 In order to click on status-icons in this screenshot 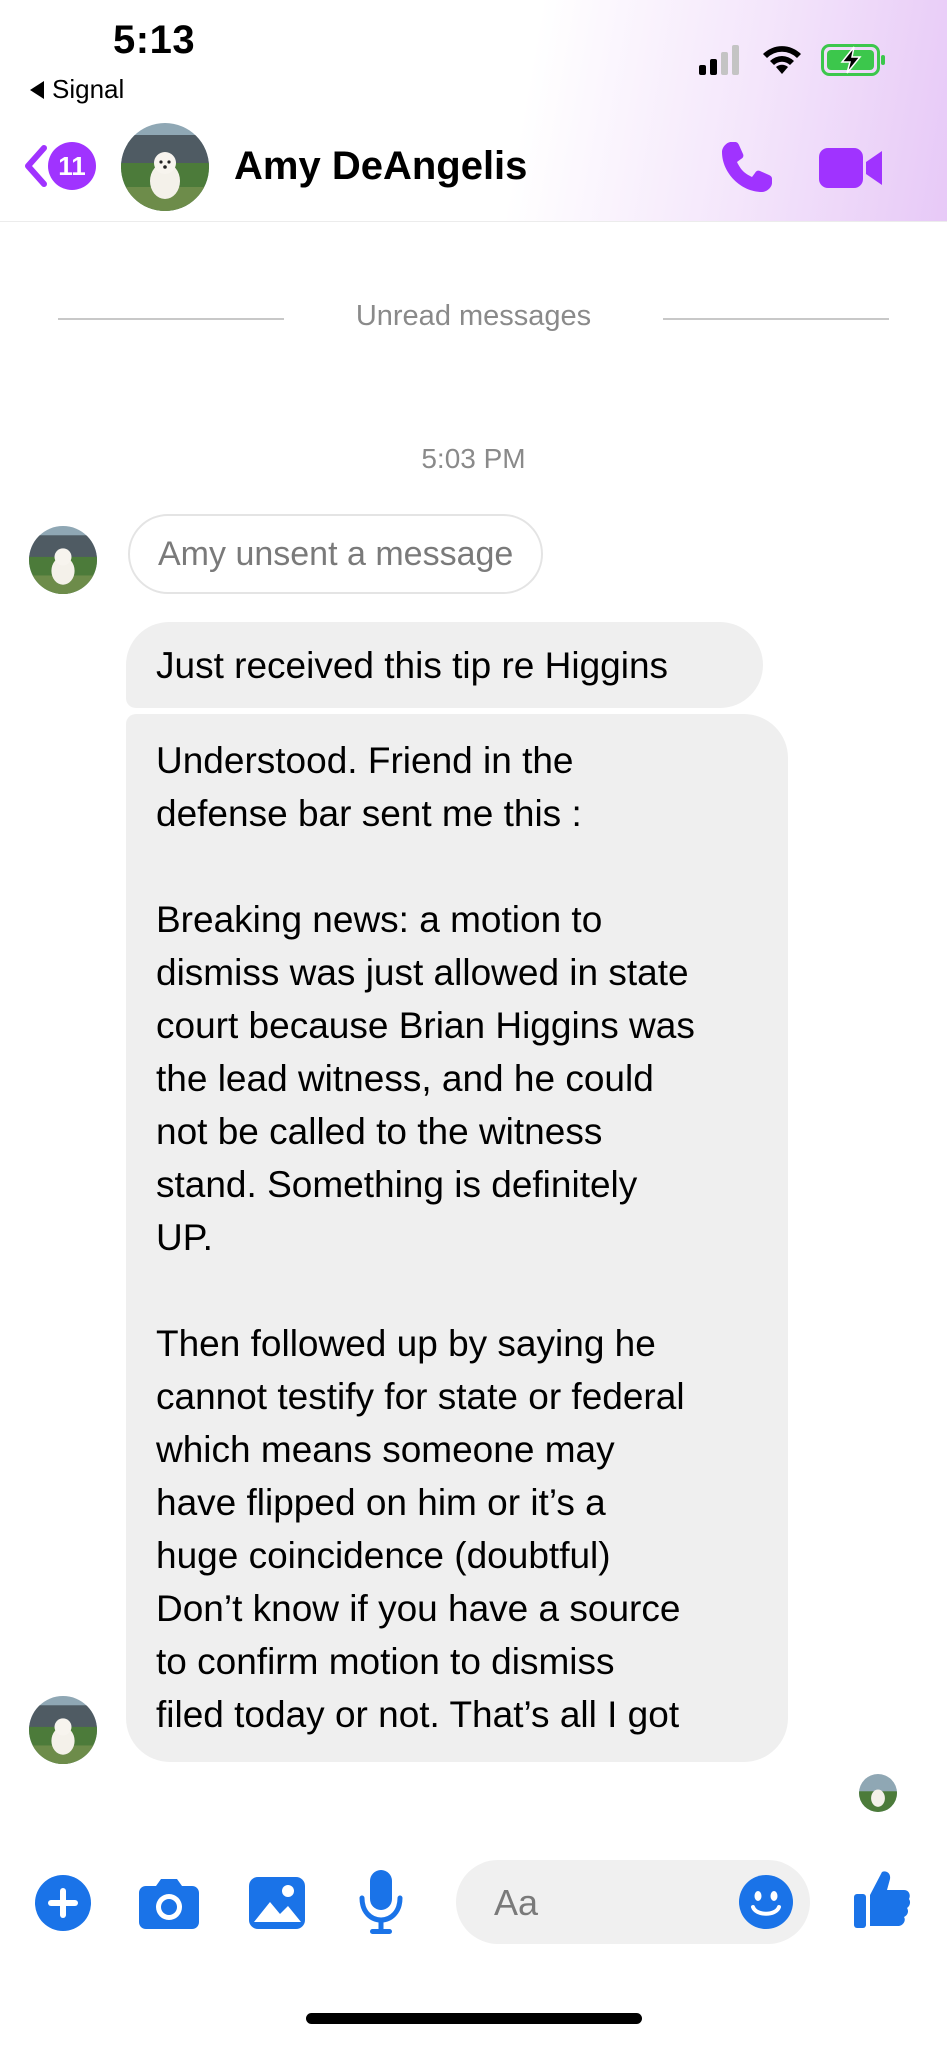, I will do `click(793, 60)`.